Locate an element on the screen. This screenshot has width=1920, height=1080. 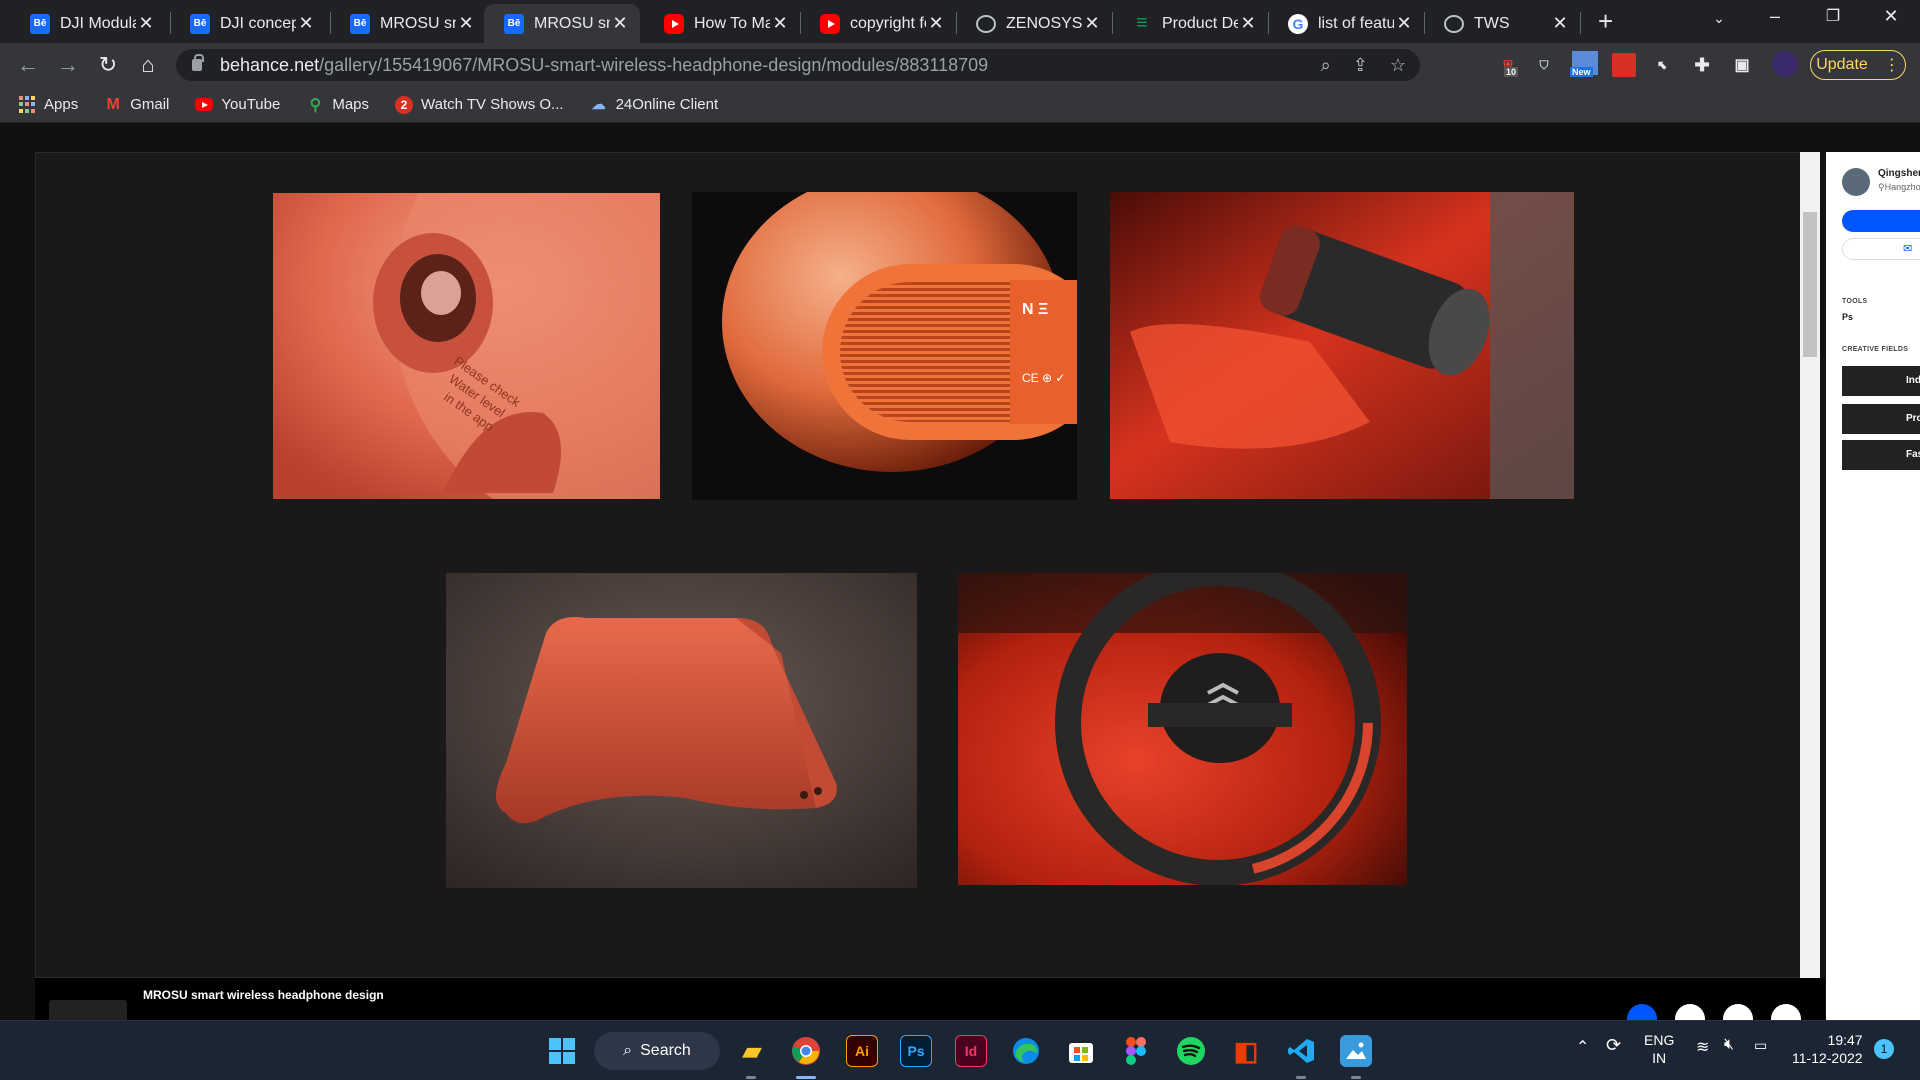
office-icon: ◧ is located at coordinates (1246, 1051).